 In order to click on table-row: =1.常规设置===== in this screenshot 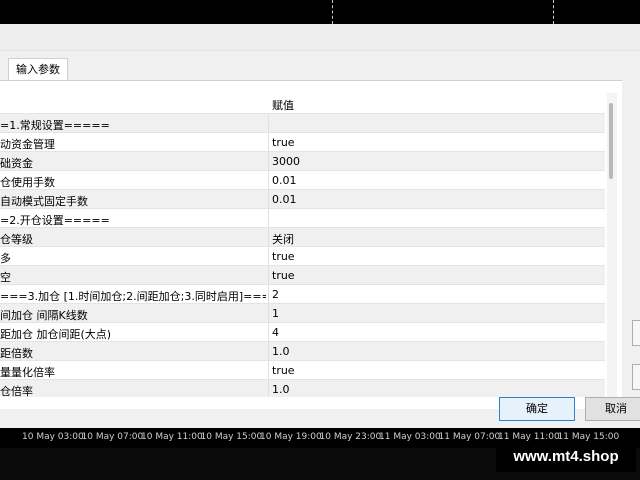, I will do `click(302, 123)`.